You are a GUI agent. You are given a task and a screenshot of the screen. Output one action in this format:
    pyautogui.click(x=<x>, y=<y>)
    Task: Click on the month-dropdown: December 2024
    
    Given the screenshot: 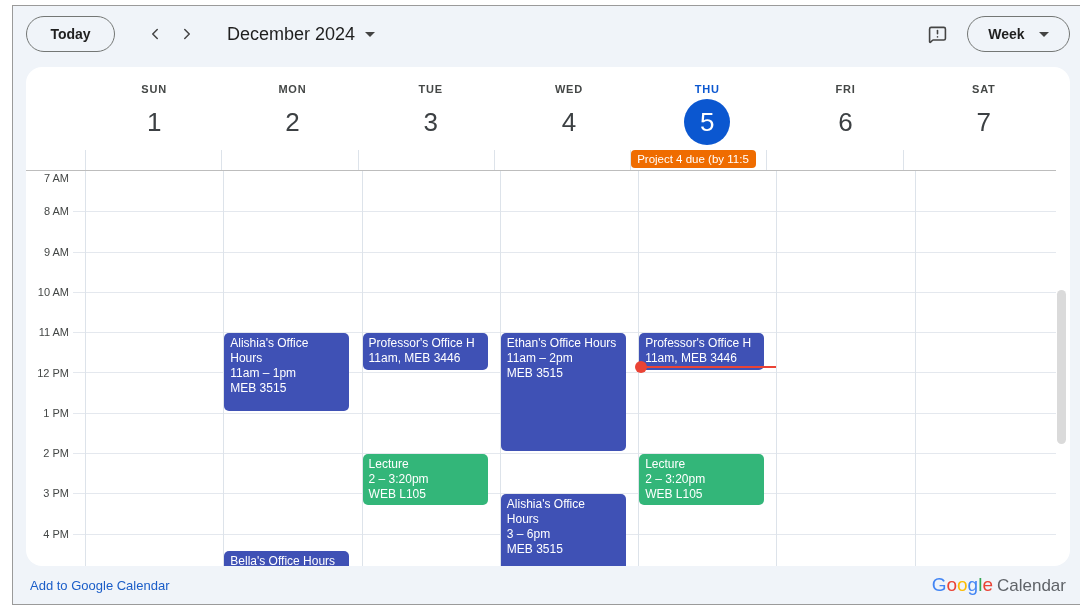 What is the action you would take?
    pyautogui.click(x=301, y=34)
    